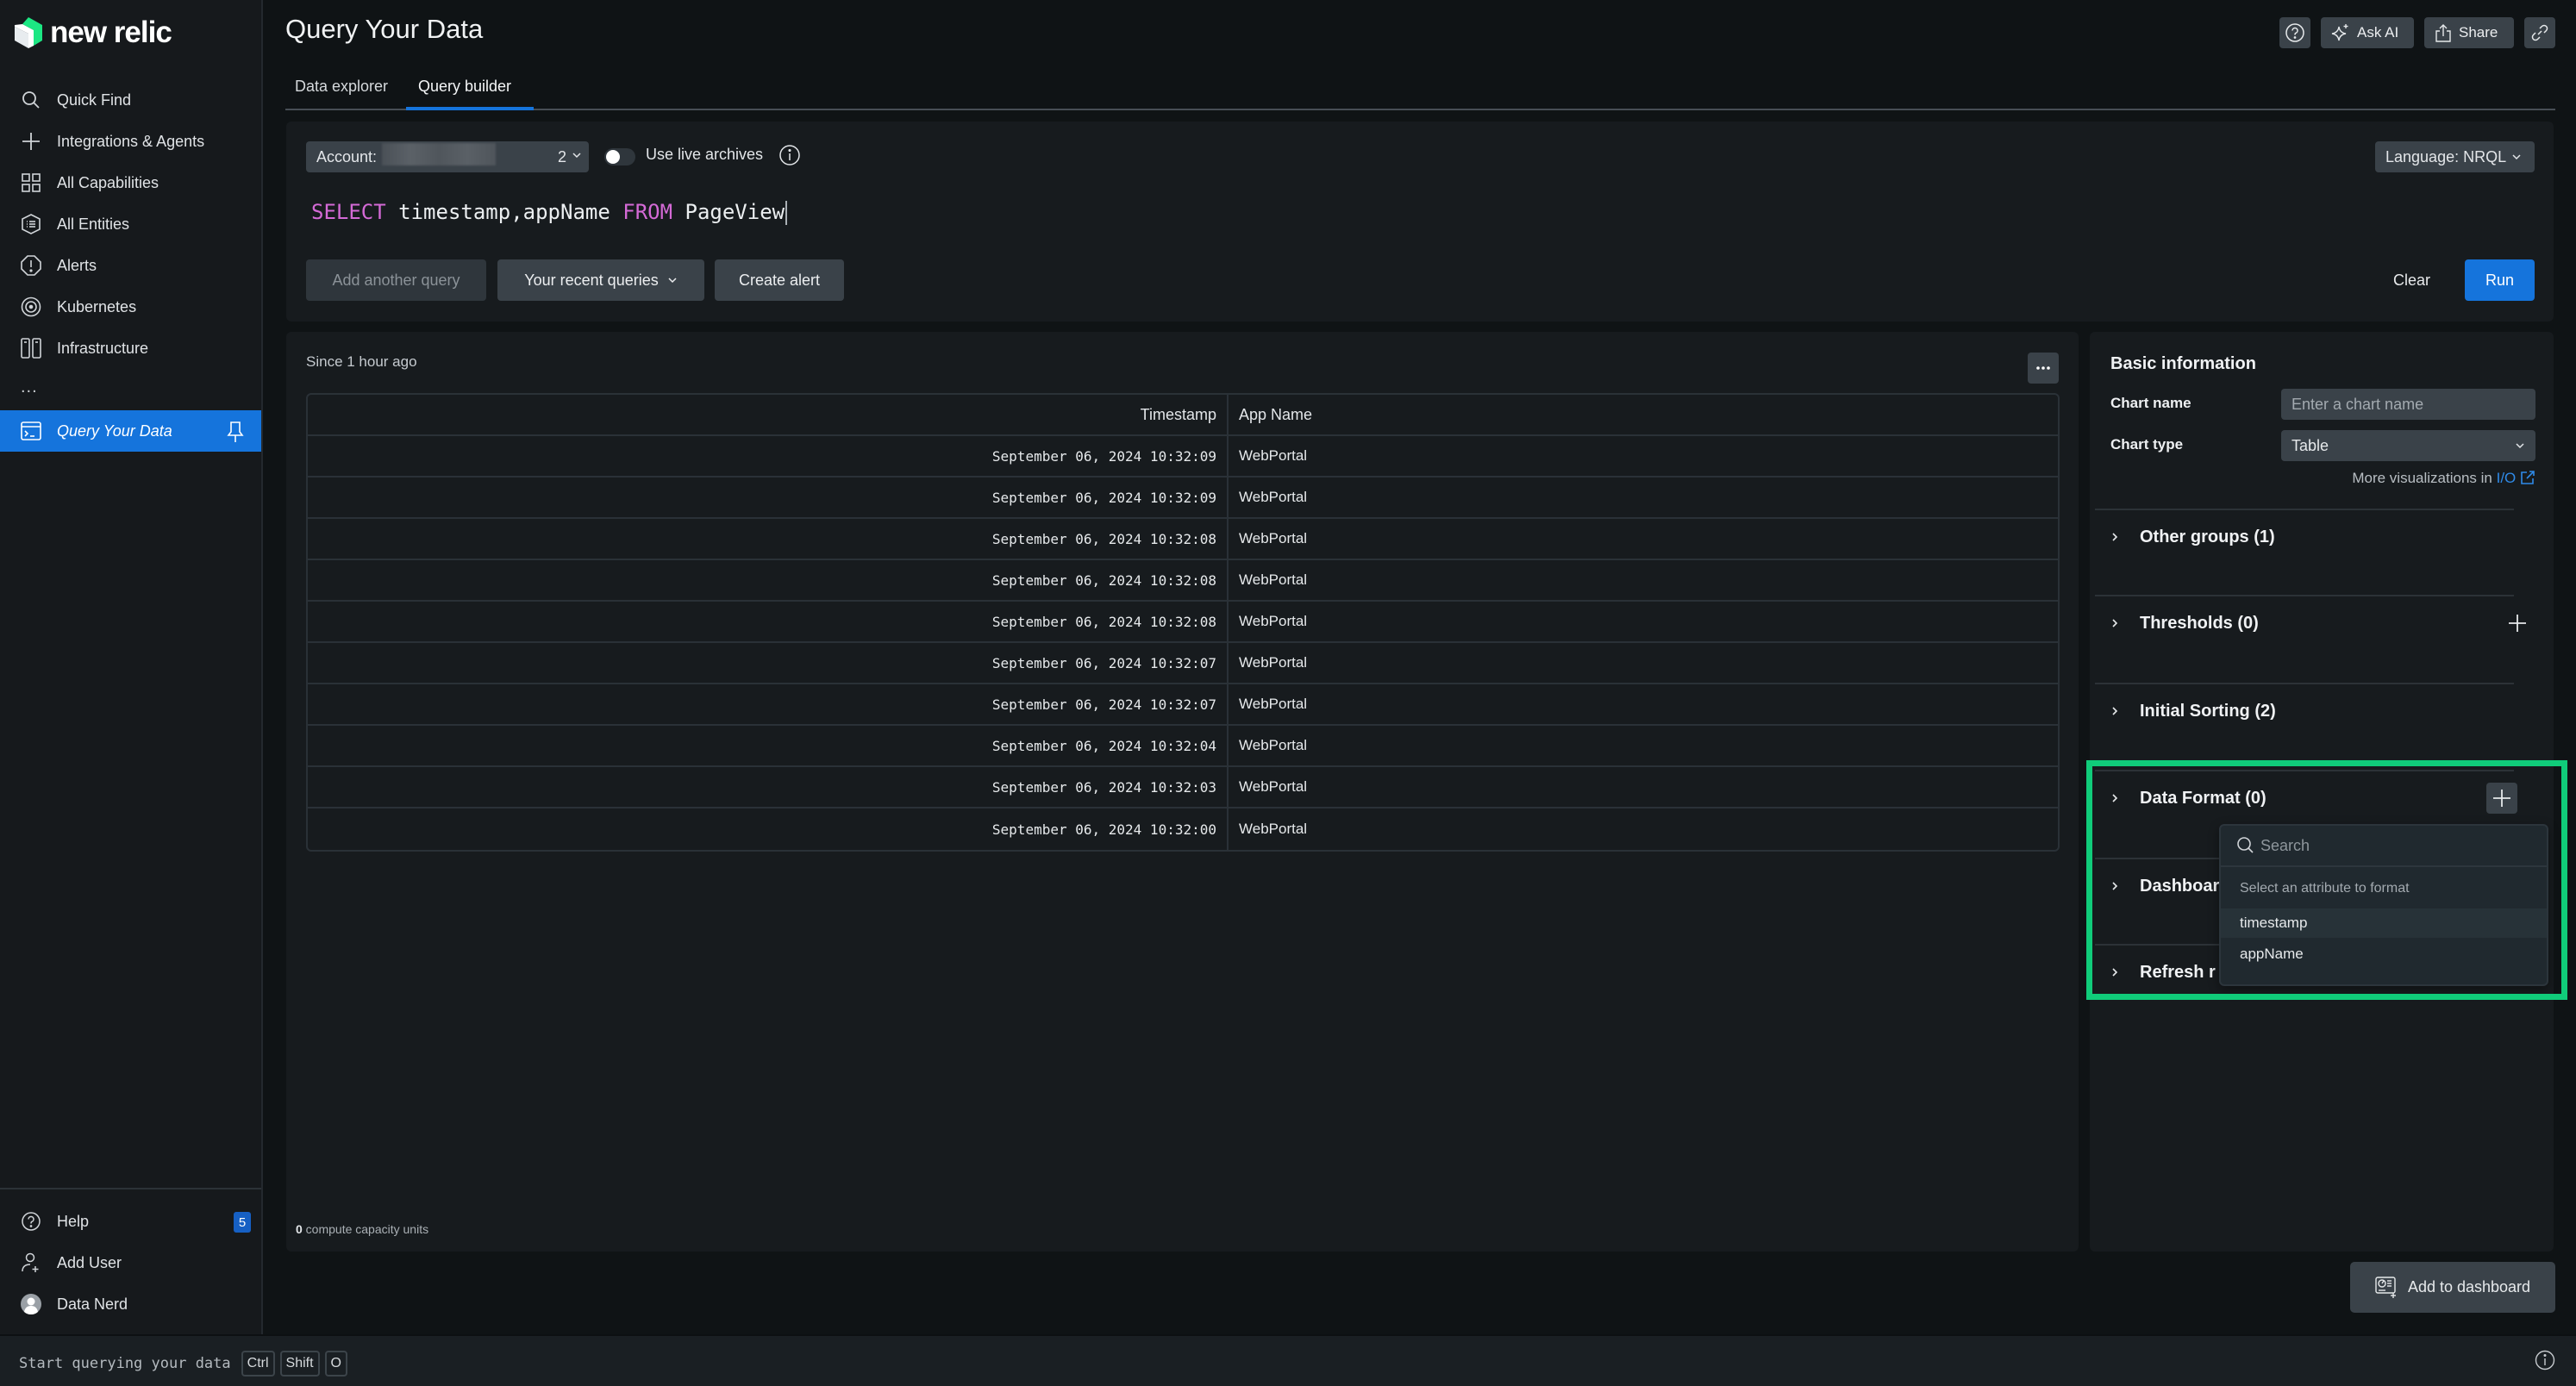  Describe the element at coordinates (2517, 623) in the screenshot. I see `add-threshold-button` at that location.